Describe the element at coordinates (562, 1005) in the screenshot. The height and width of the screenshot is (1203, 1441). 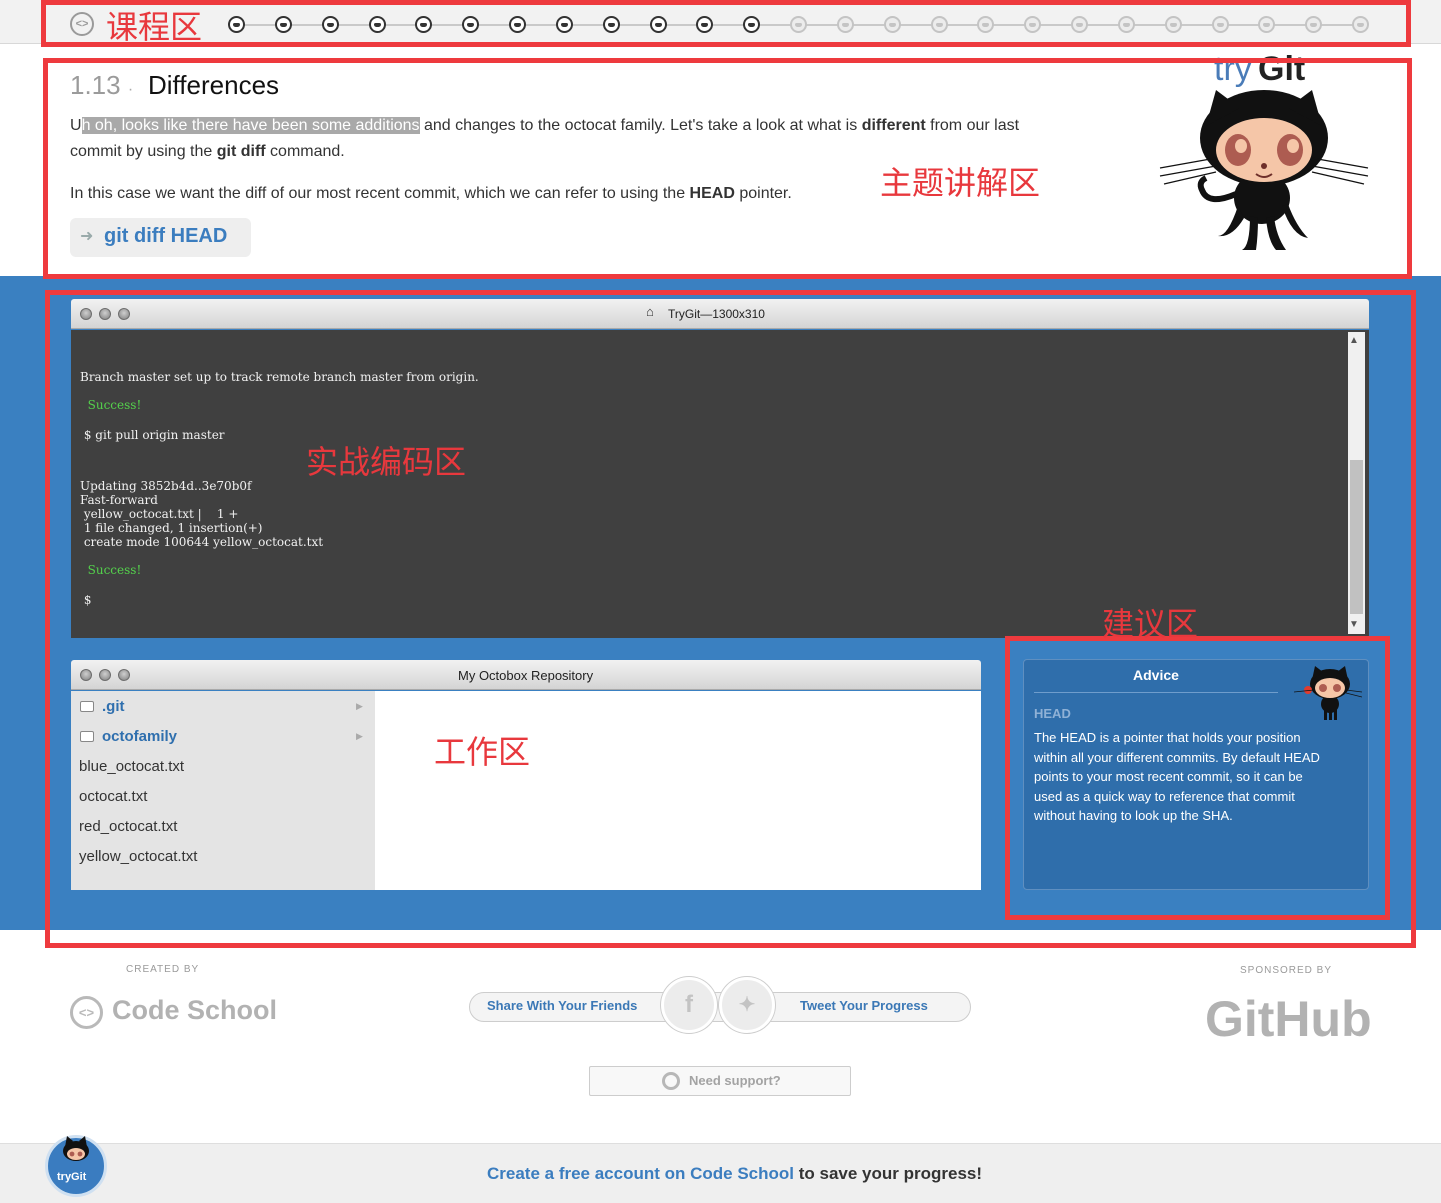
I see `share-with-friends-link: Share With Your Friends` at that location.